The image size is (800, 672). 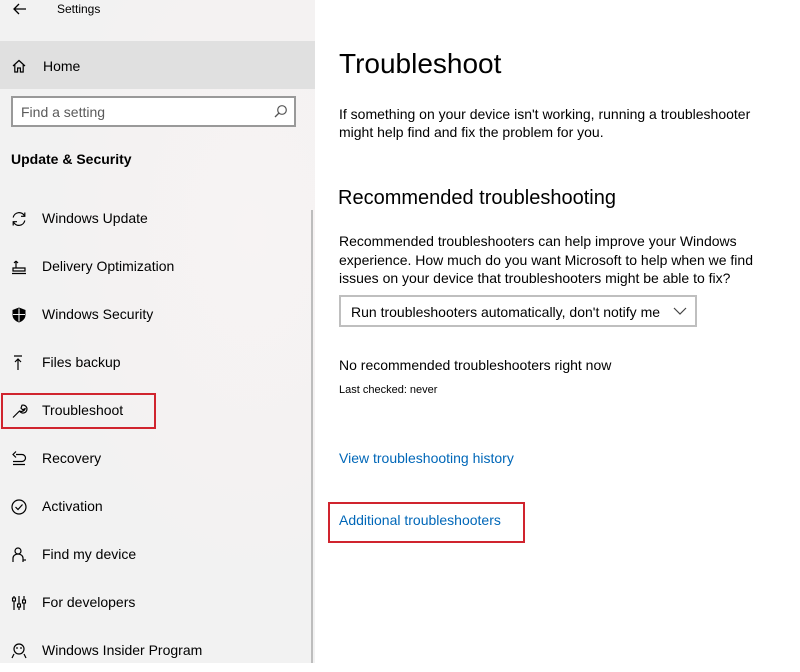 I want to click on check-circle-icon, so click(x=19, y=507).